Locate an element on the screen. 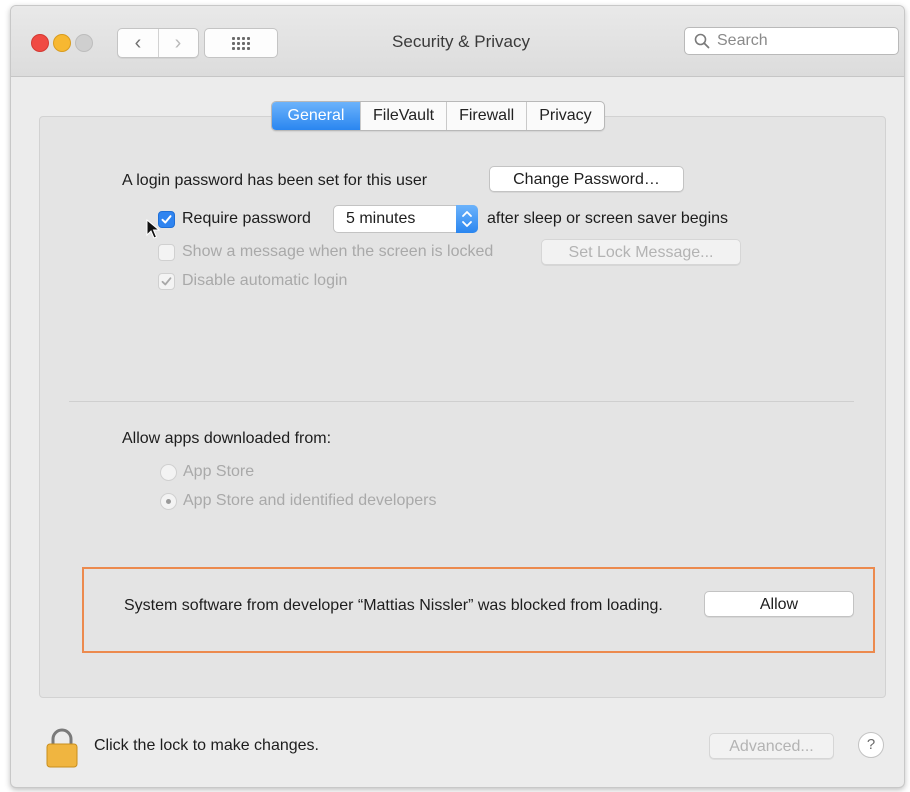  navigation-buttons: ‹ › is located at coordinates (158, 43).